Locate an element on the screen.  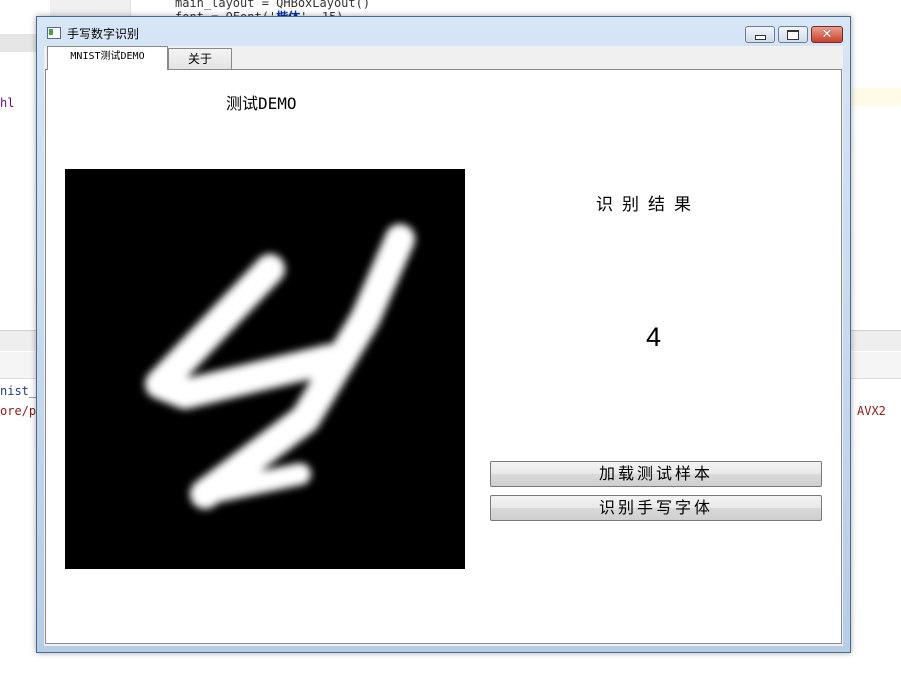
close-button: ✕ is located at coordinates (827, 34).